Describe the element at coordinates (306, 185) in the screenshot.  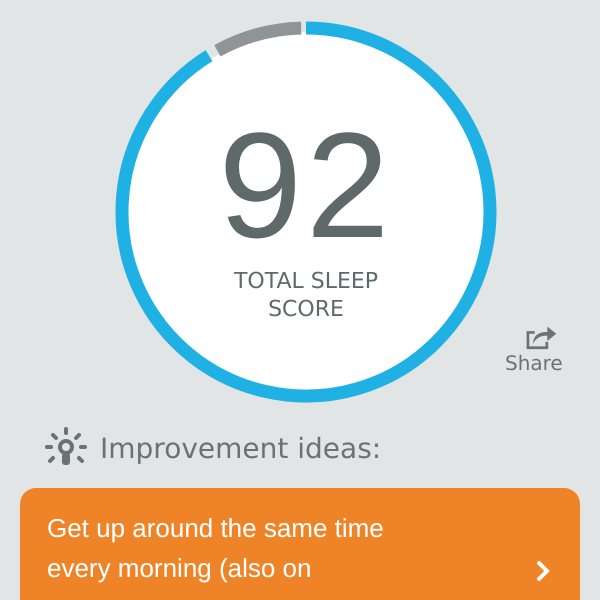
I see `score-value: 92` at that location.